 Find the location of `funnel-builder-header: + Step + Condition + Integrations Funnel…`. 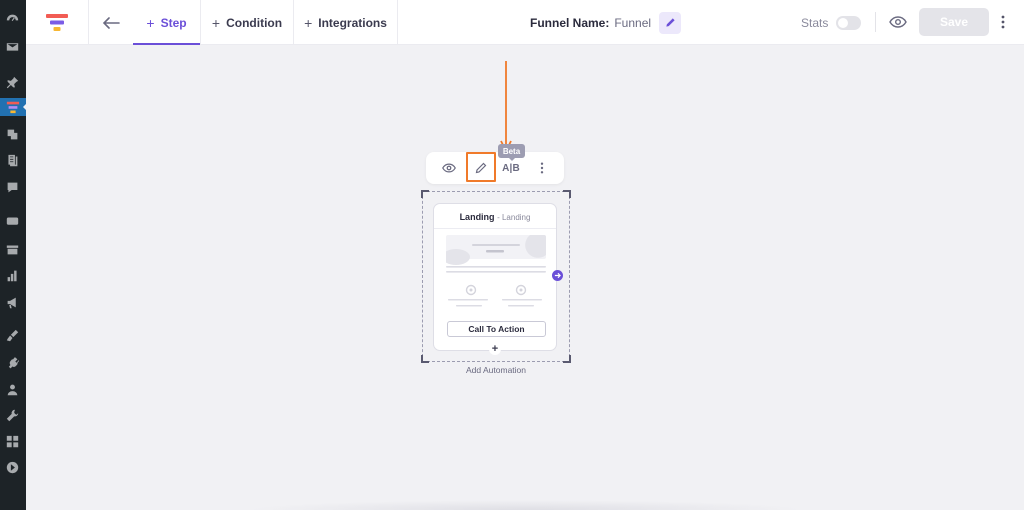

funnel-builder-header: + Step + Condition + Integrations Funnel… is located at coordinates (525, 22).